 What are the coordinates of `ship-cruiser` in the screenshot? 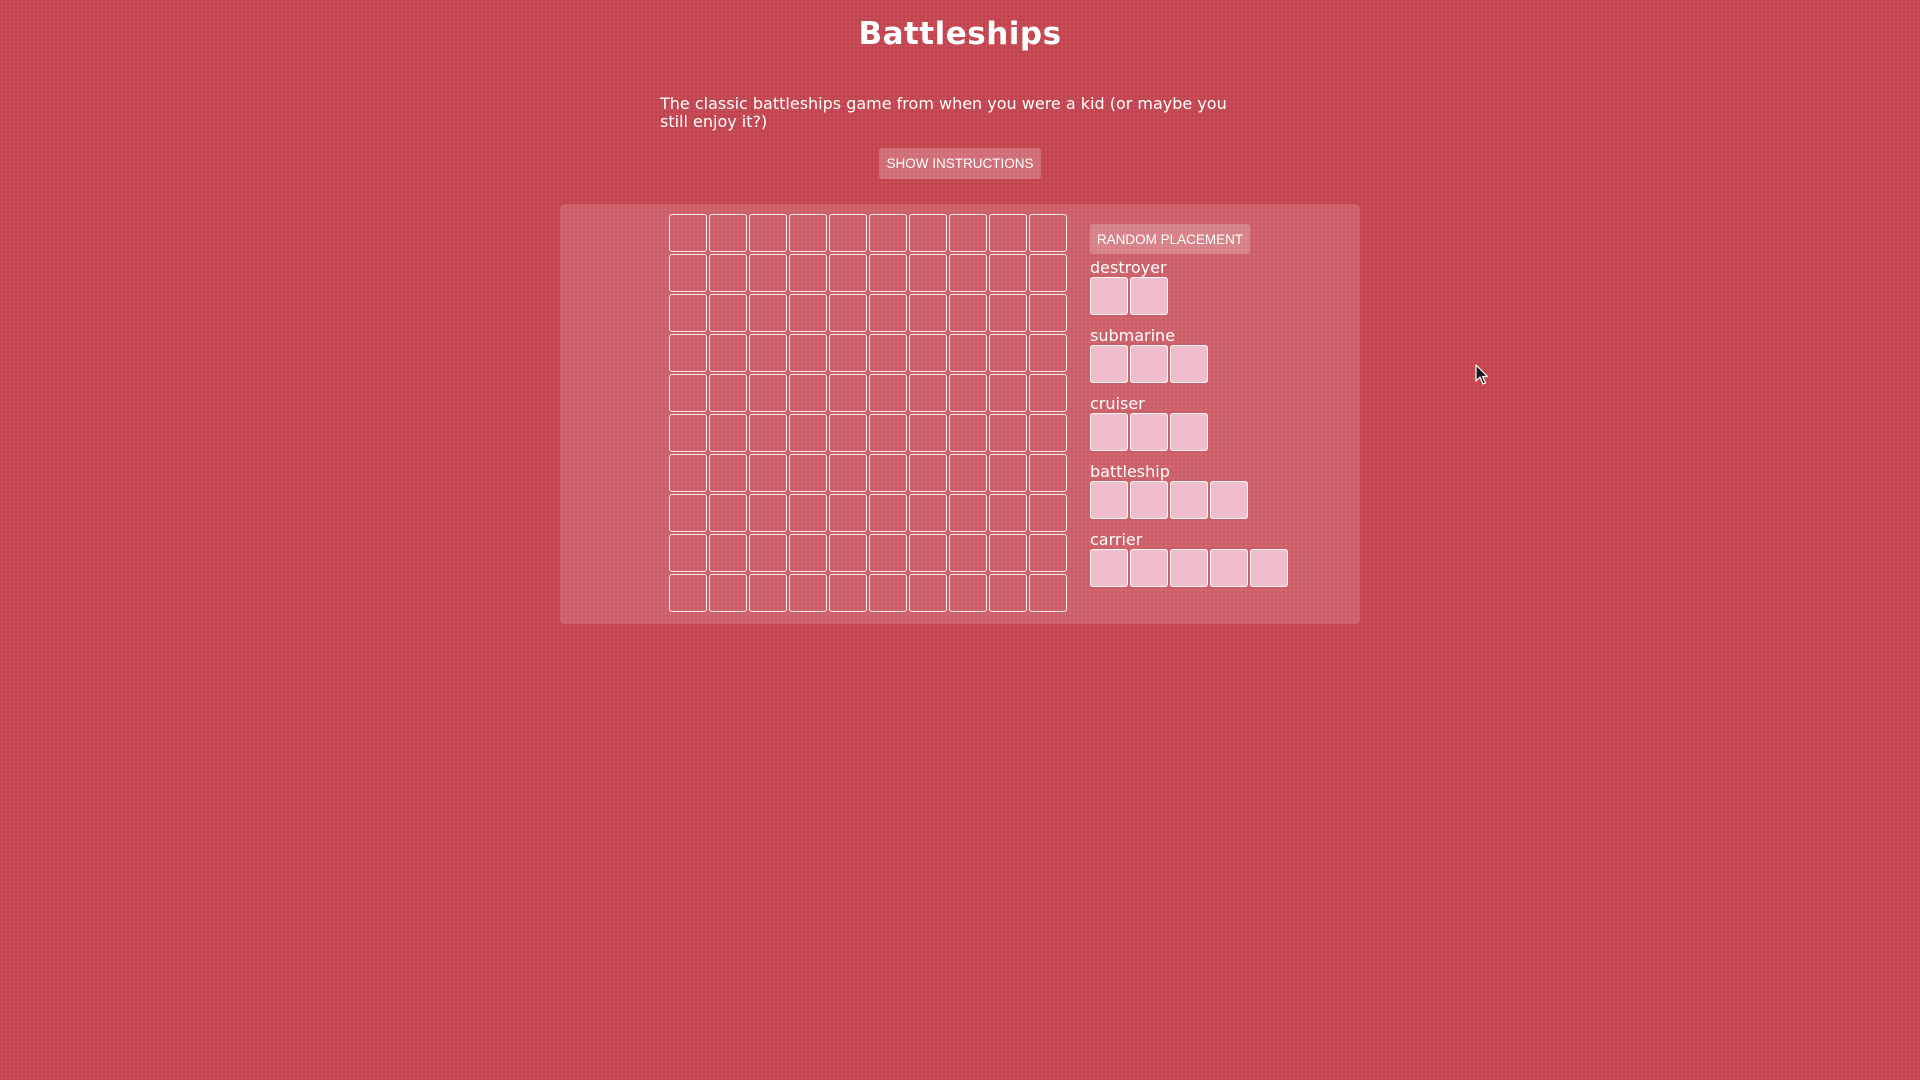 It's located at (1149, 432).